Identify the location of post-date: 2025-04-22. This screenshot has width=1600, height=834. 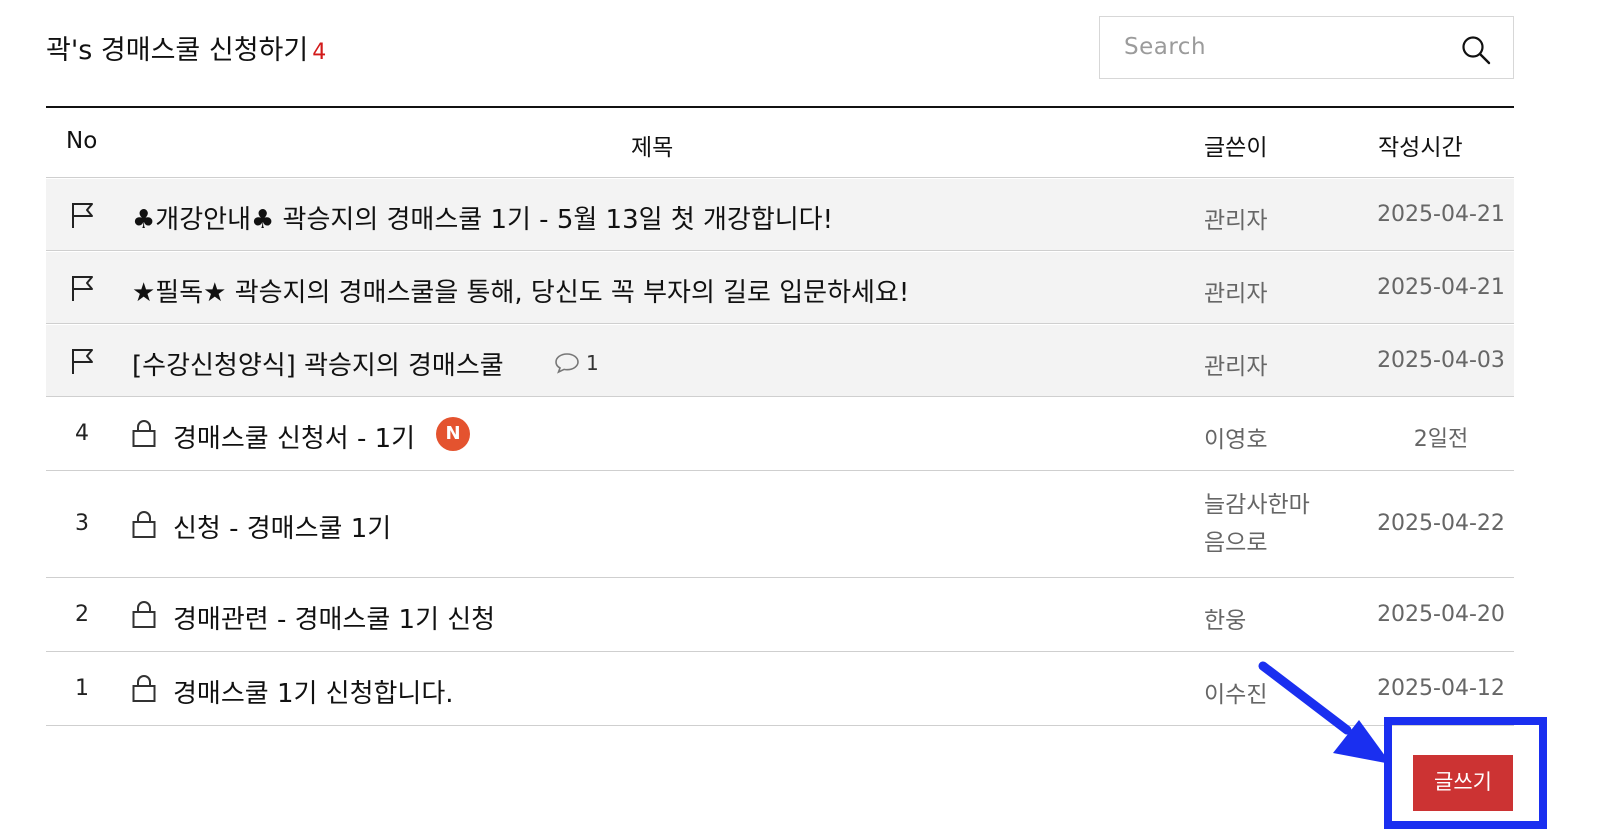
(1441, 523).